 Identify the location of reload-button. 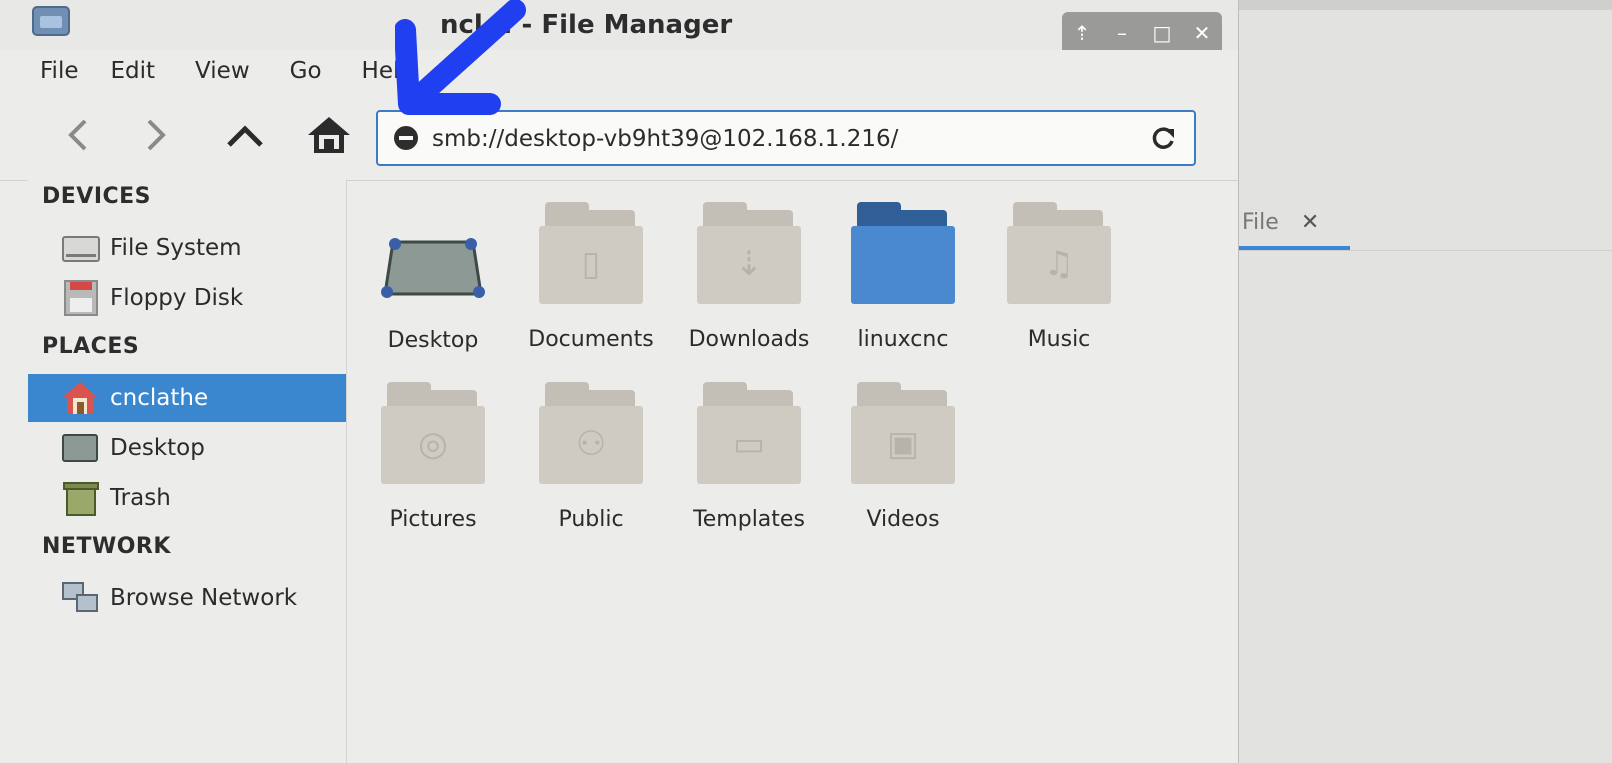
(1163, 139).